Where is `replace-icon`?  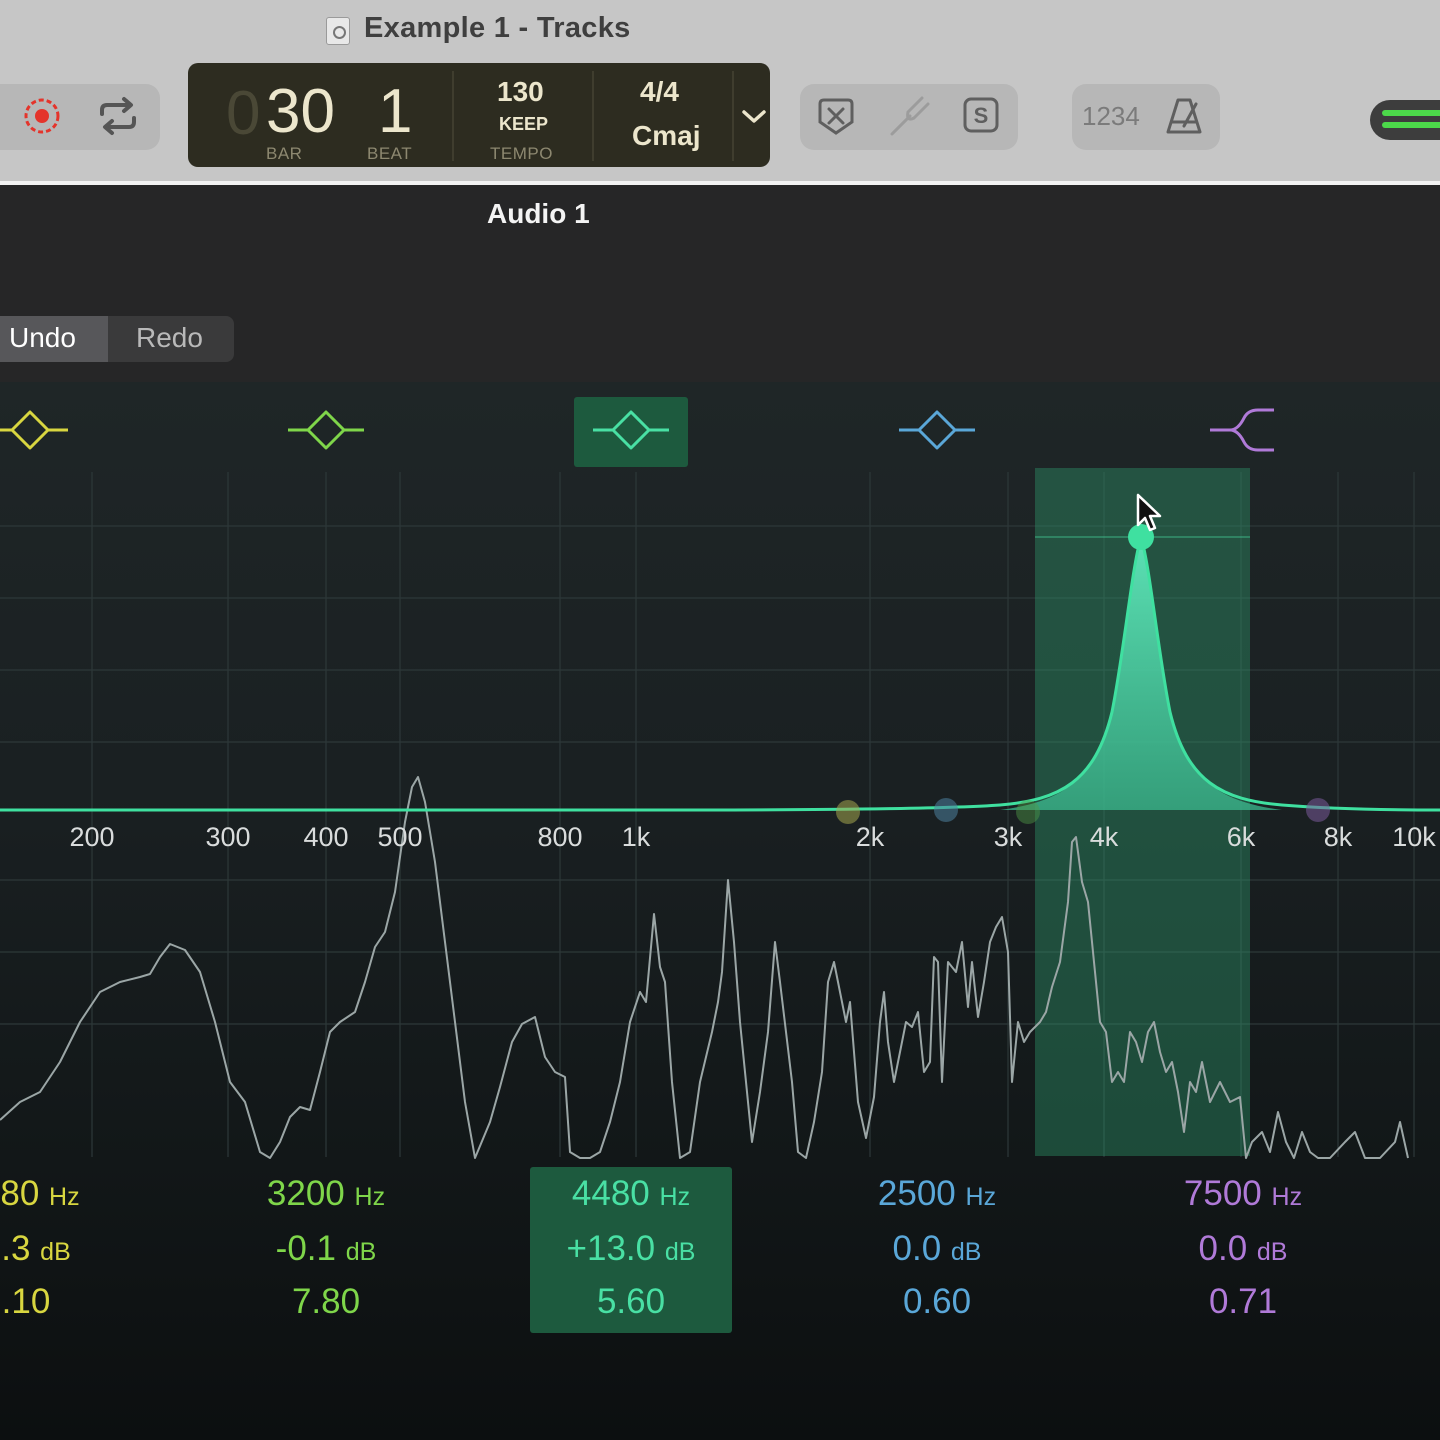 replace-icon is located at coordinates (836, 116).